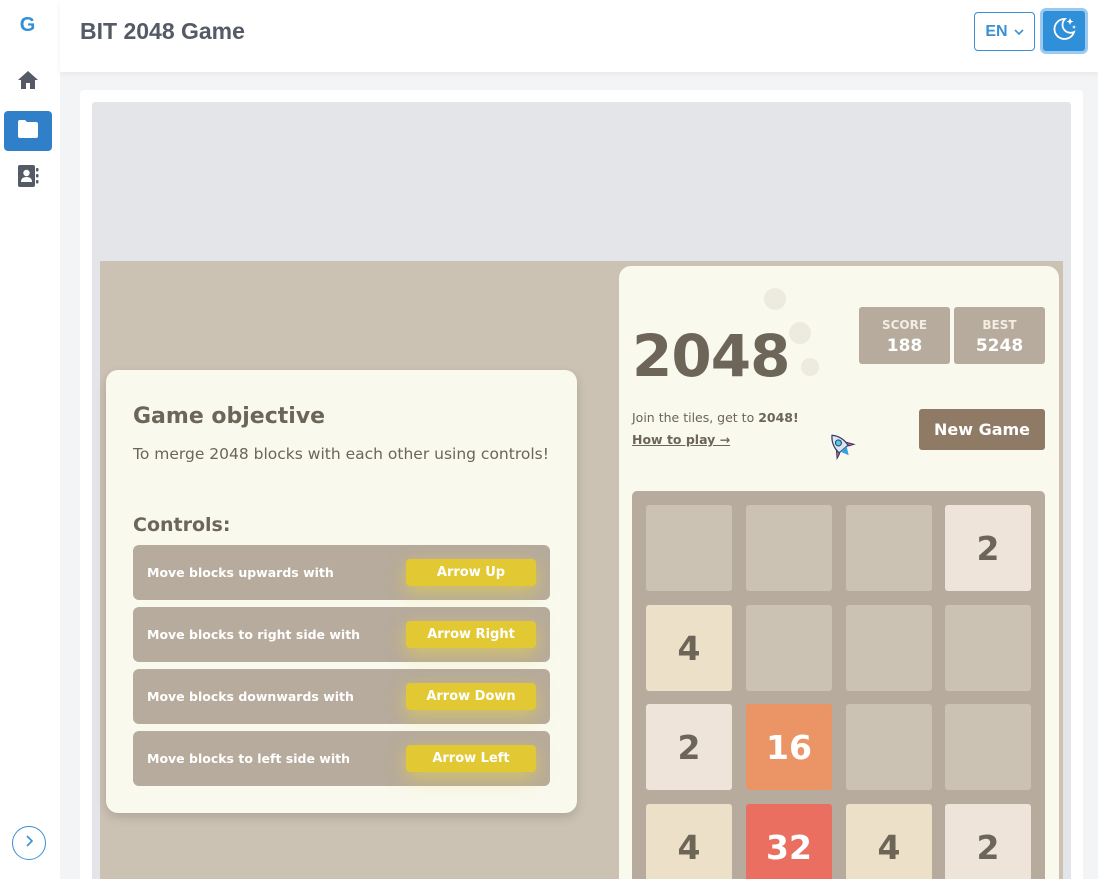  I want to click on control-row-down: Move blocks downwards with Arrow Down, so click(341, 696).